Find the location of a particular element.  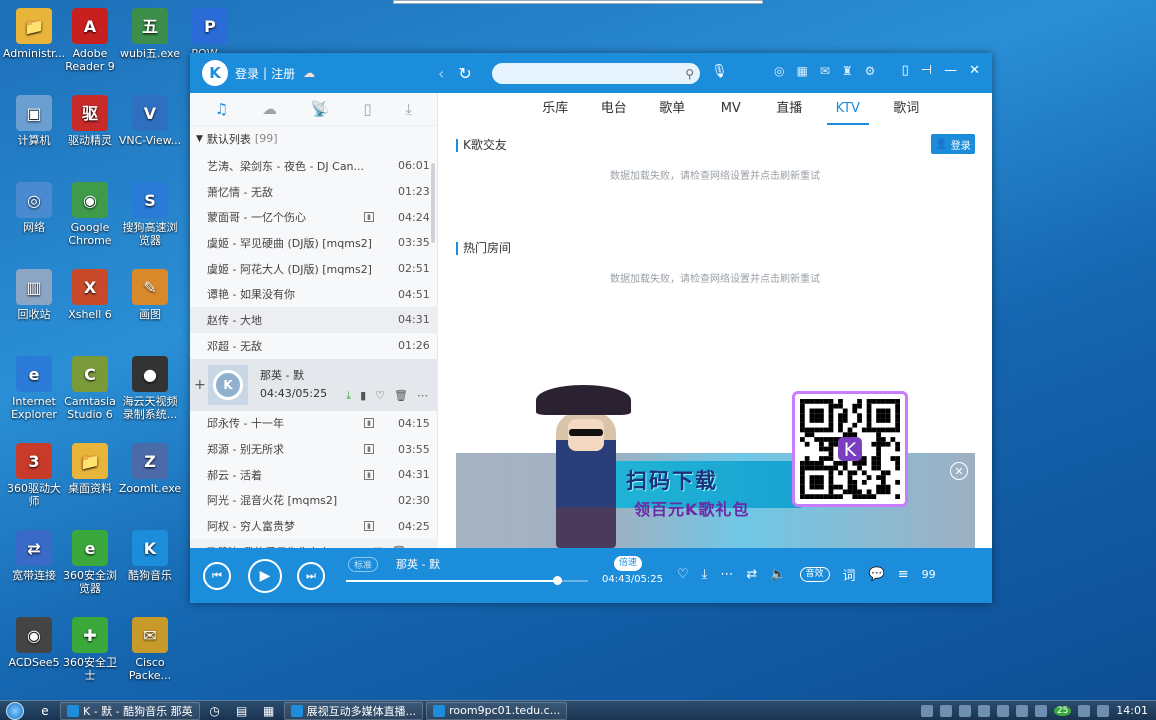

kugou-logo: K is located at coordinates (215, 73).